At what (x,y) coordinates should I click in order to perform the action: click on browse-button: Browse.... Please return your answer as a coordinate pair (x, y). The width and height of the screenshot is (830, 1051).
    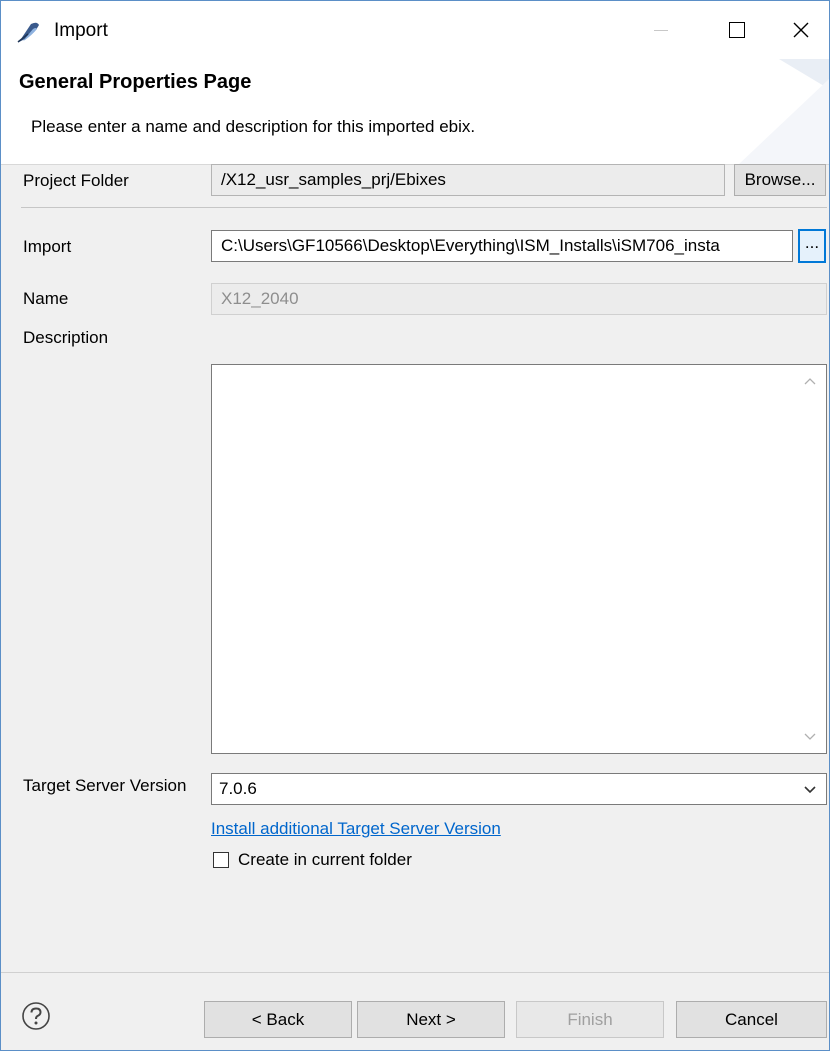
    Looking at the image, I should click on (780, 180).